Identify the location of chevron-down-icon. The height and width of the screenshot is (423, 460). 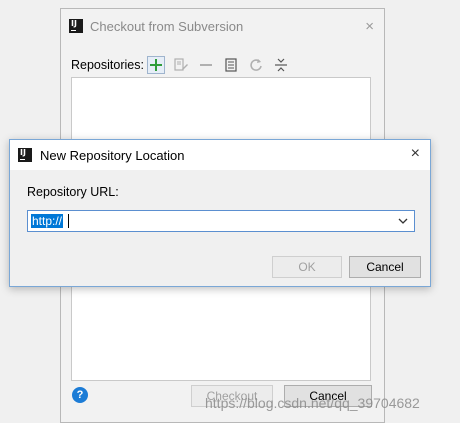
(403, 221).